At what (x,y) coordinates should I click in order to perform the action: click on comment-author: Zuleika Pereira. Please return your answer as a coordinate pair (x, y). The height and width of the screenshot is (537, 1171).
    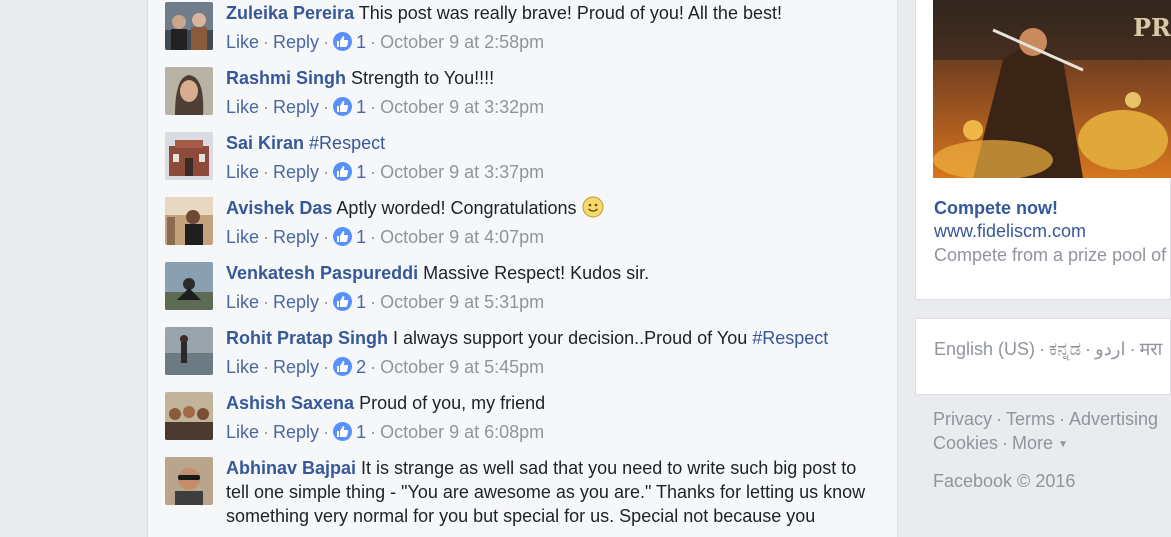
    Looking at the image, I should click on (290, 13).